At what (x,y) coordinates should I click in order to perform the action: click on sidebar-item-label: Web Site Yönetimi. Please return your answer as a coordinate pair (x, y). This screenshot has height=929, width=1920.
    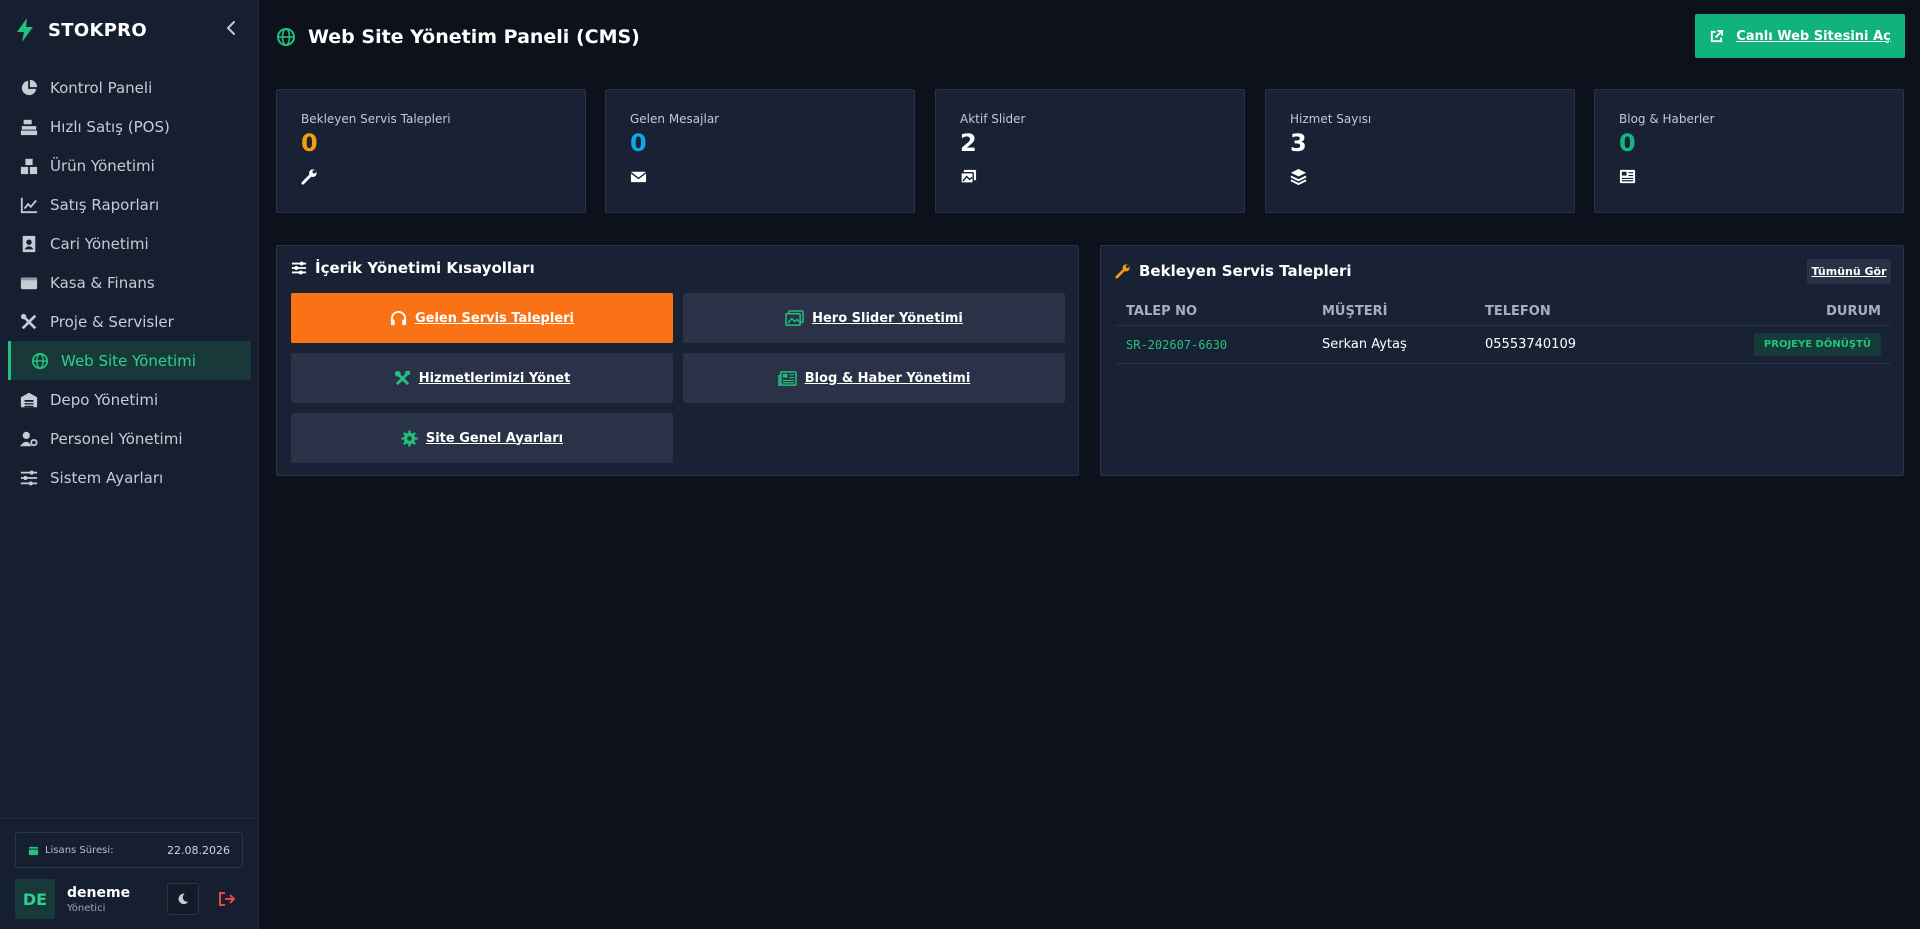
    Looking at the image, I should click on (128, 360).